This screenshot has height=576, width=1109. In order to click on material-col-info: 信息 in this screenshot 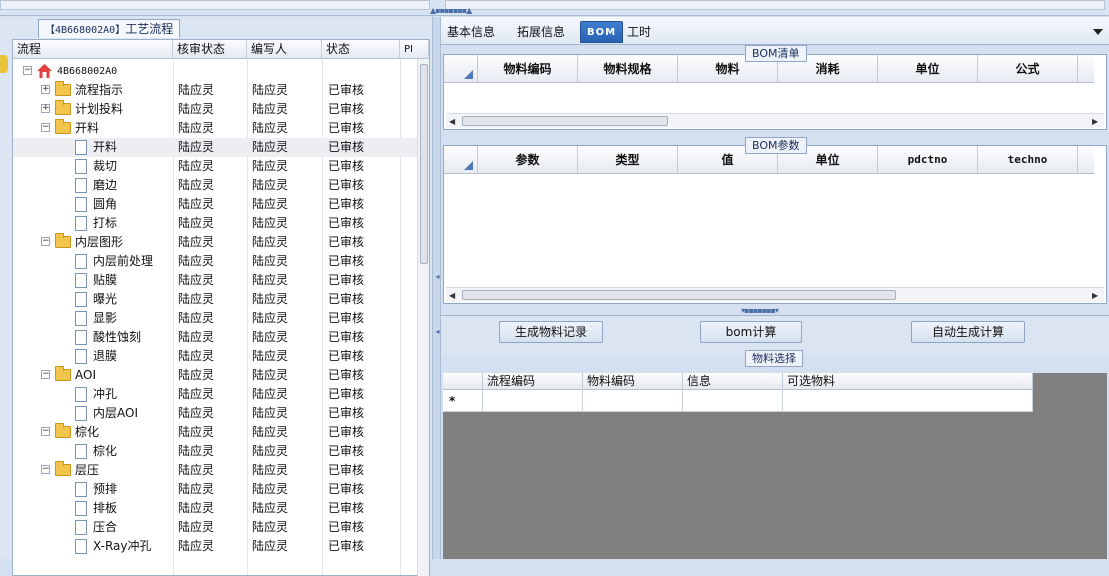, I will do `click(733, 381)`.